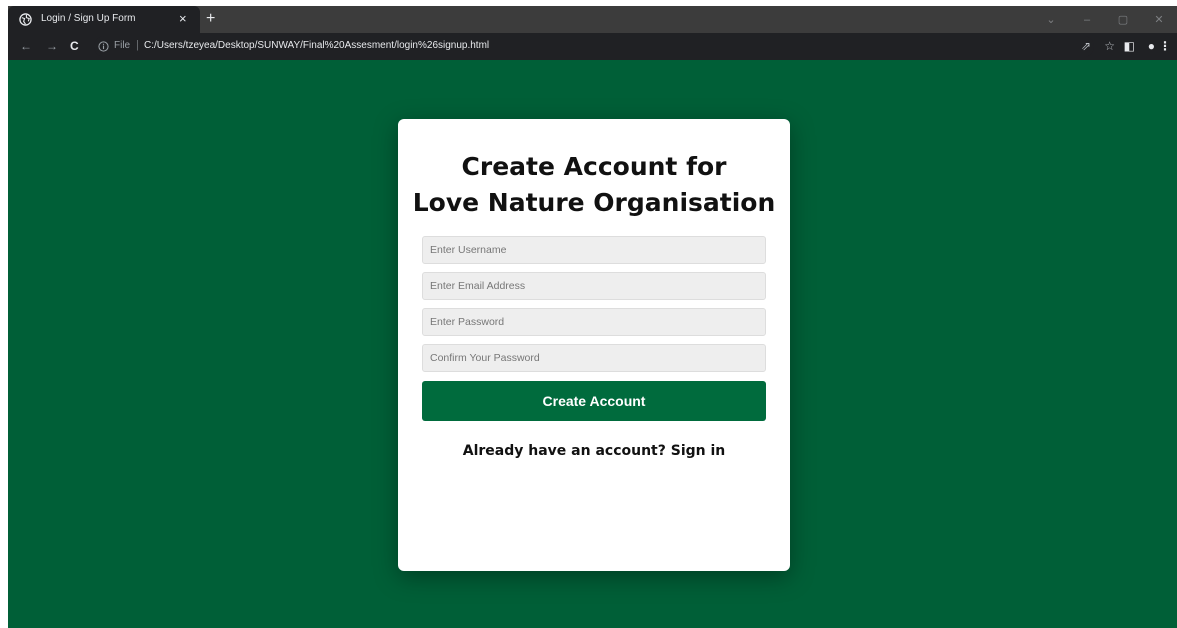 The width and height of the screenshot is (1177, 628). What do you see at coordinates (1087, 20) in the screenshot?
I see `minimize-icon: –` at bounding box center [1087, 20].